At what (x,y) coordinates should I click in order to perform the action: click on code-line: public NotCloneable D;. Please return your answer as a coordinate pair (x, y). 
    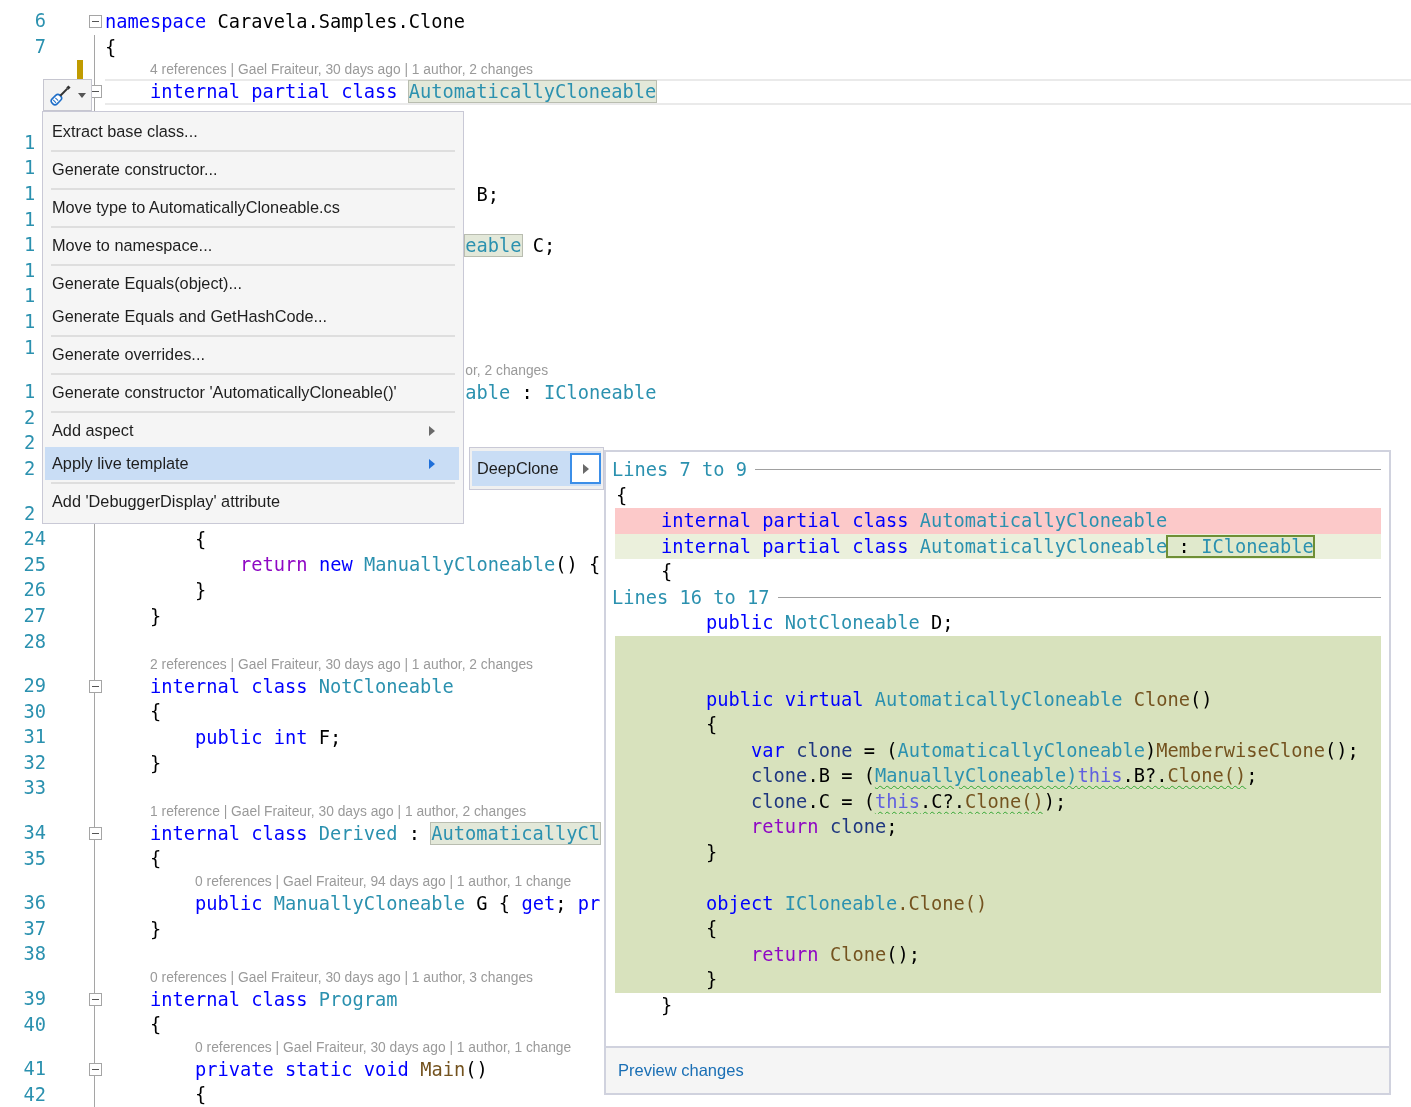
    Looking at the image, I should click on (830, 623).